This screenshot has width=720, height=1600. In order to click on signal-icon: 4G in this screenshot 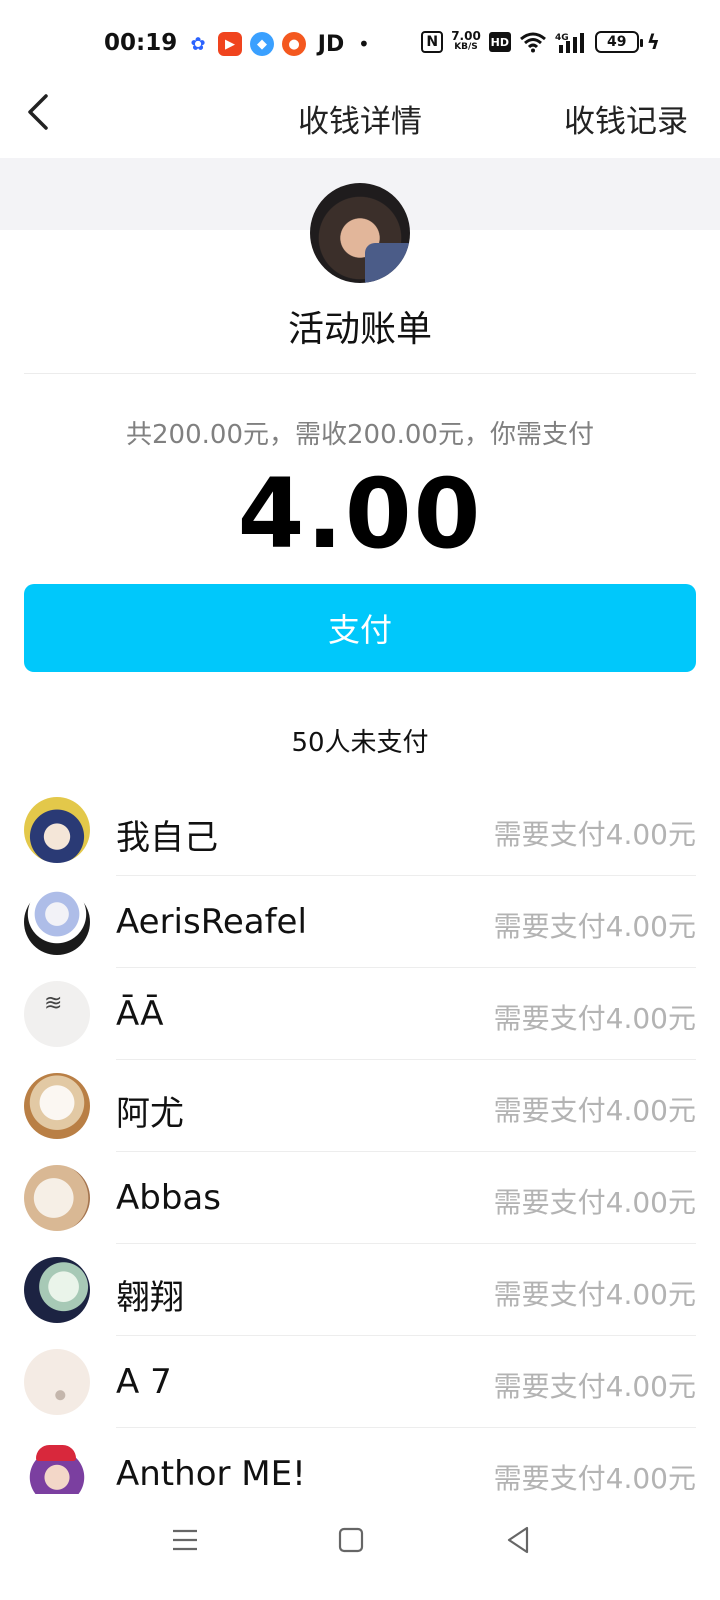, I will do `click(569, 43)`.